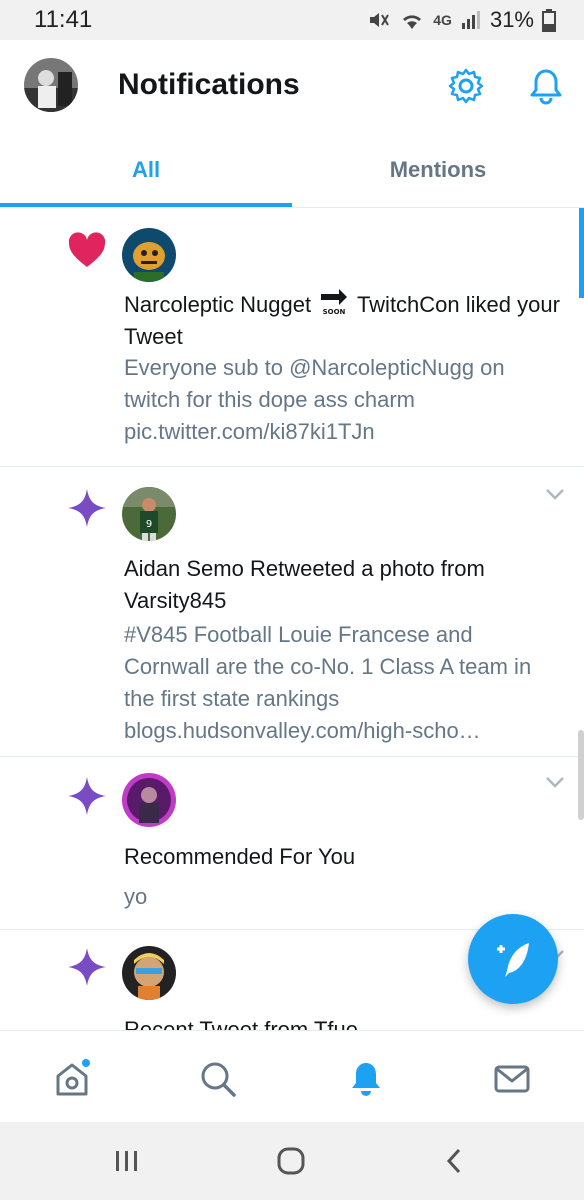 This screenshot has width=584, height=1200. I want to click on soon-arrow-icon: SOON, so click(334, 302).